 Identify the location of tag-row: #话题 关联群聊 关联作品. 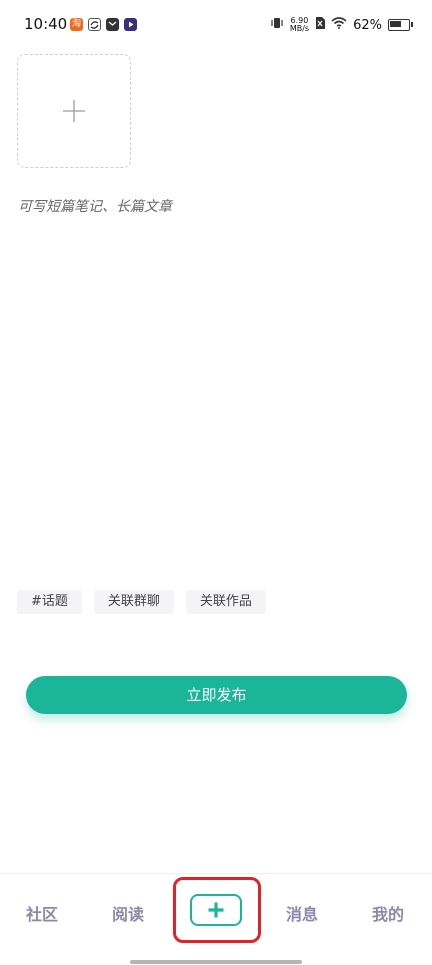
(141, 602).